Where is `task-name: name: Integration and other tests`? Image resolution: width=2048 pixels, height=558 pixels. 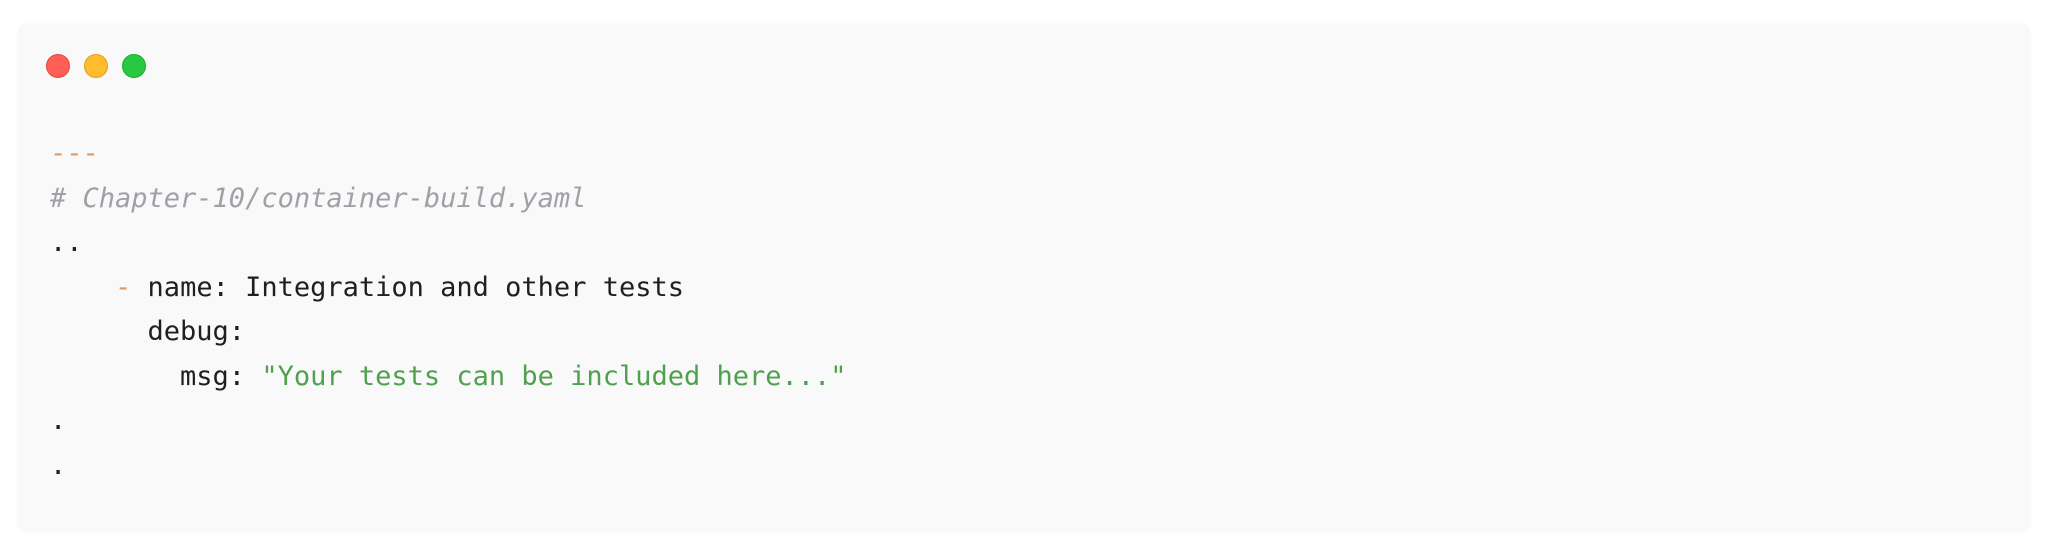 task-name: name: Integration and other tests is located at coordinates (407, 287).